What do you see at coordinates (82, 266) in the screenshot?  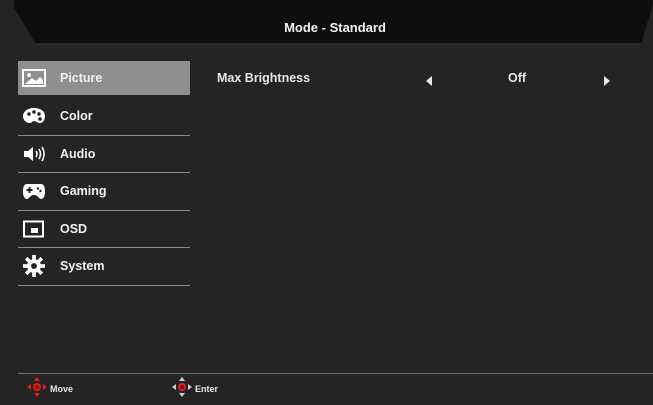 I see `sidebar-item-label: System` at bounding box center [82, 266].